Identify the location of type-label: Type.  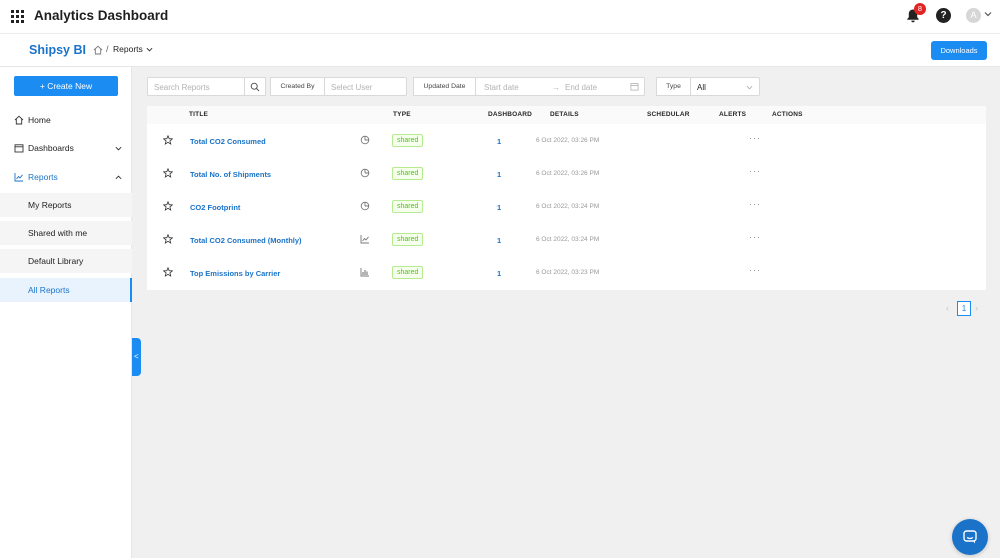
(673, 86).